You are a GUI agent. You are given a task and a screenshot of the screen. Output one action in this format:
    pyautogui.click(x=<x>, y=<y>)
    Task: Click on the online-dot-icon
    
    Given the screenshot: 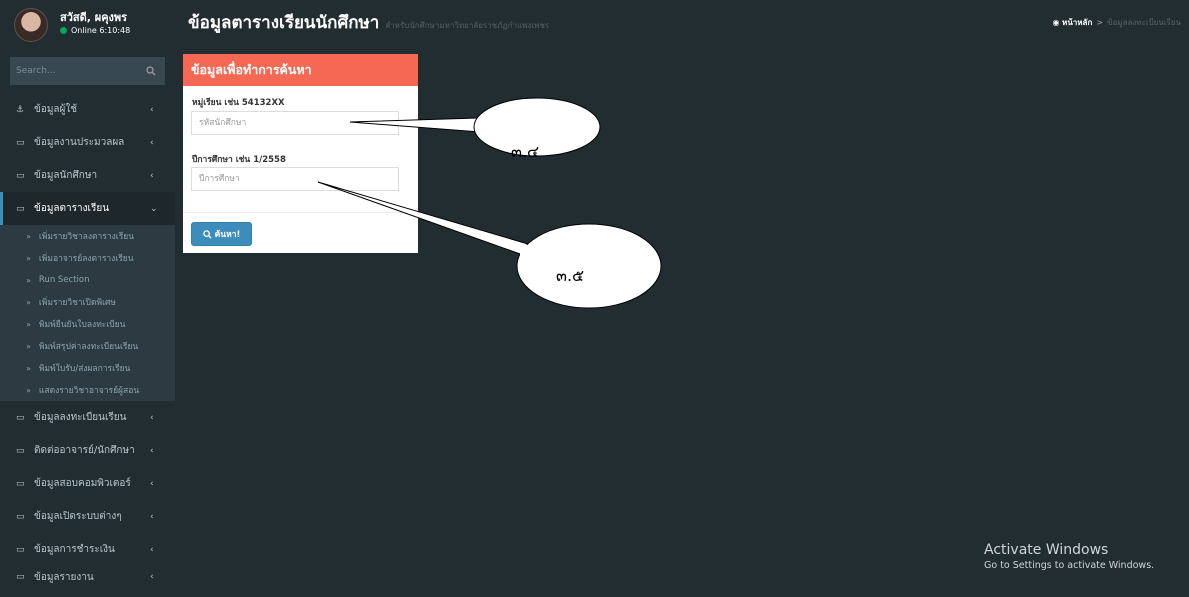 What is the action you would take?
    pyautogui.click(x=63, y=30)
    